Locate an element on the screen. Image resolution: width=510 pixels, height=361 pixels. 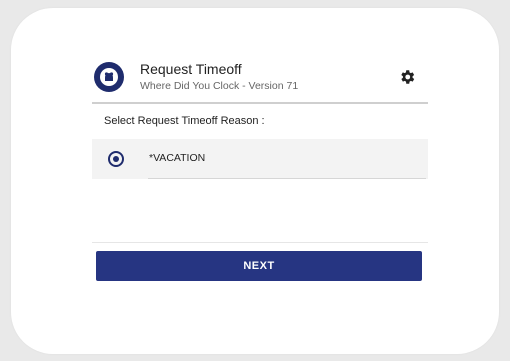
next-button: NEXT is located at coordinates (259, 266).